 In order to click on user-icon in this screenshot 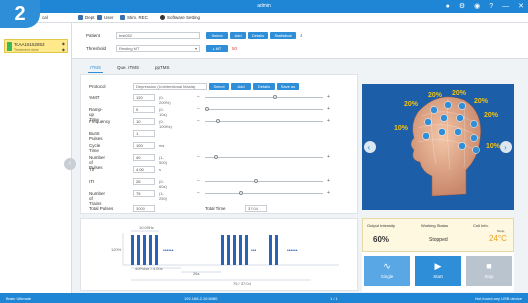, I will do `click(99, 17)`.